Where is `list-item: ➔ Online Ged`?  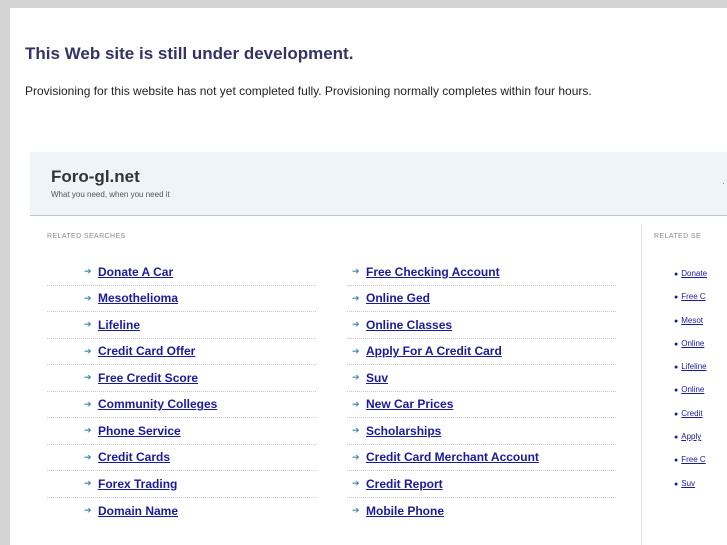 list-item: ➔ Online Ged is located at coordinates (481, 299).